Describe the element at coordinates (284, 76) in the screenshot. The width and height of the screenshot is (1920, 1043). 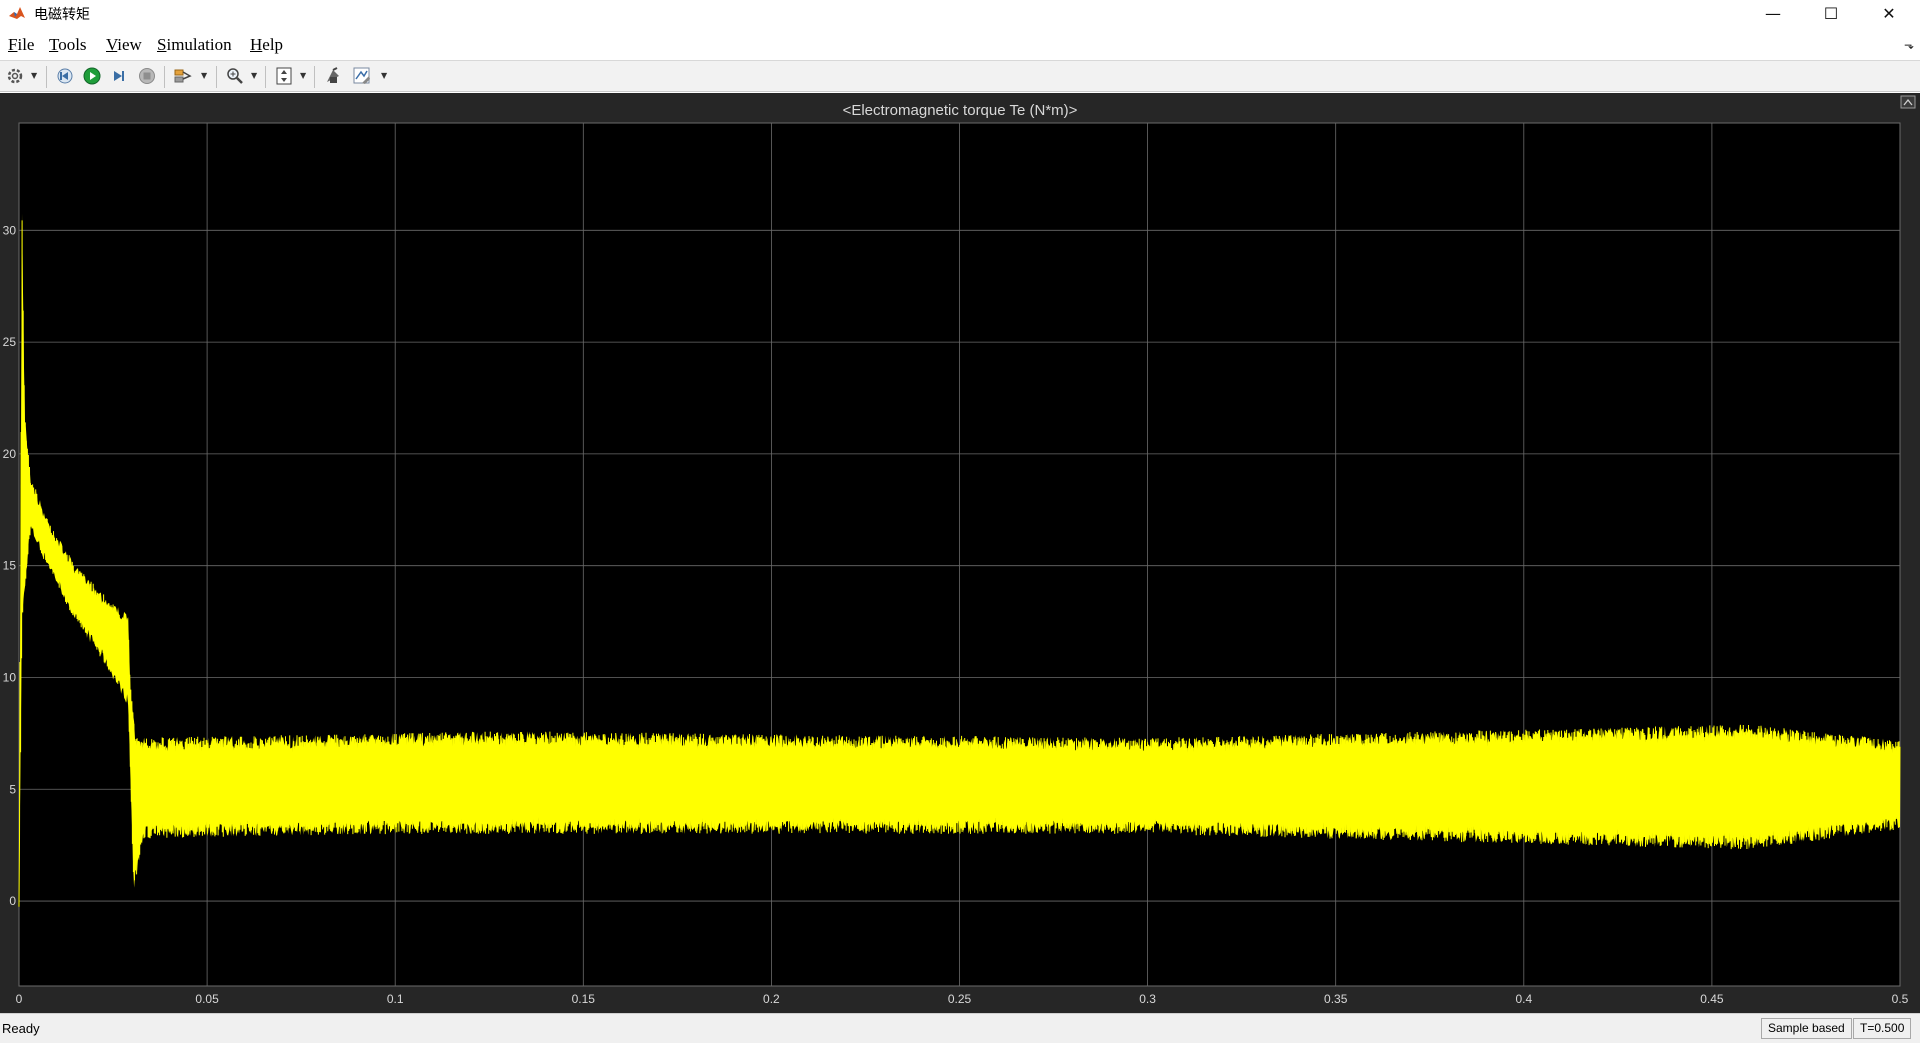
I see `fit-axes-icon` at that location.